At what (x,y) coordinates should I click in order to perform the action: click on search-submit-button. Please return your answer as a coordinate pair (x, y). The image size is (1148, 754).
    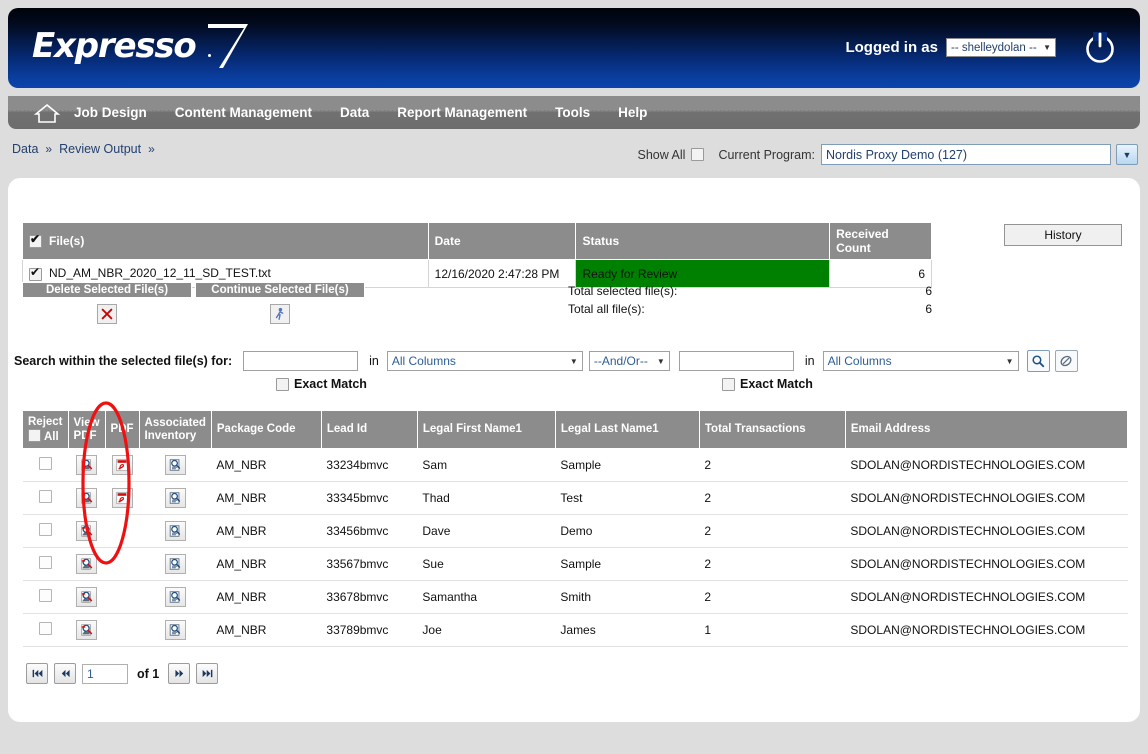
    Looking at the image, I should click on (1038, 361).